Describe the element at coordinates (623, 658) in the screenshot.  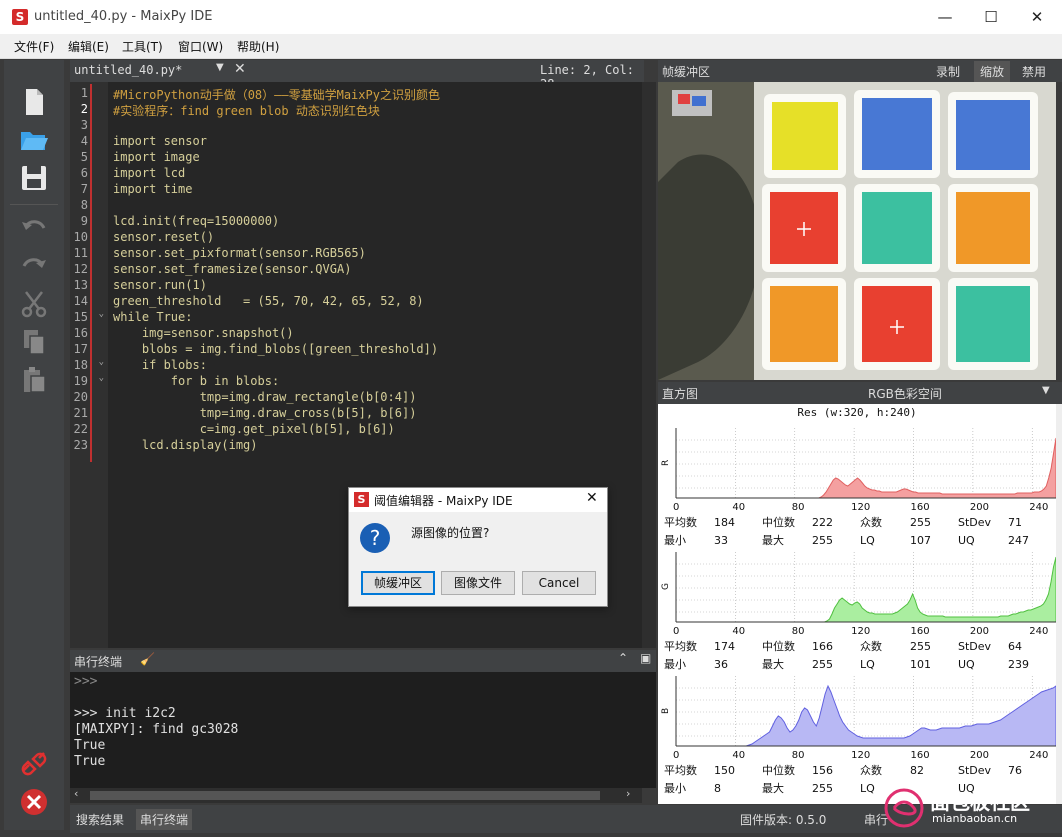
I see `collapse-icon: ⌃` at that location.